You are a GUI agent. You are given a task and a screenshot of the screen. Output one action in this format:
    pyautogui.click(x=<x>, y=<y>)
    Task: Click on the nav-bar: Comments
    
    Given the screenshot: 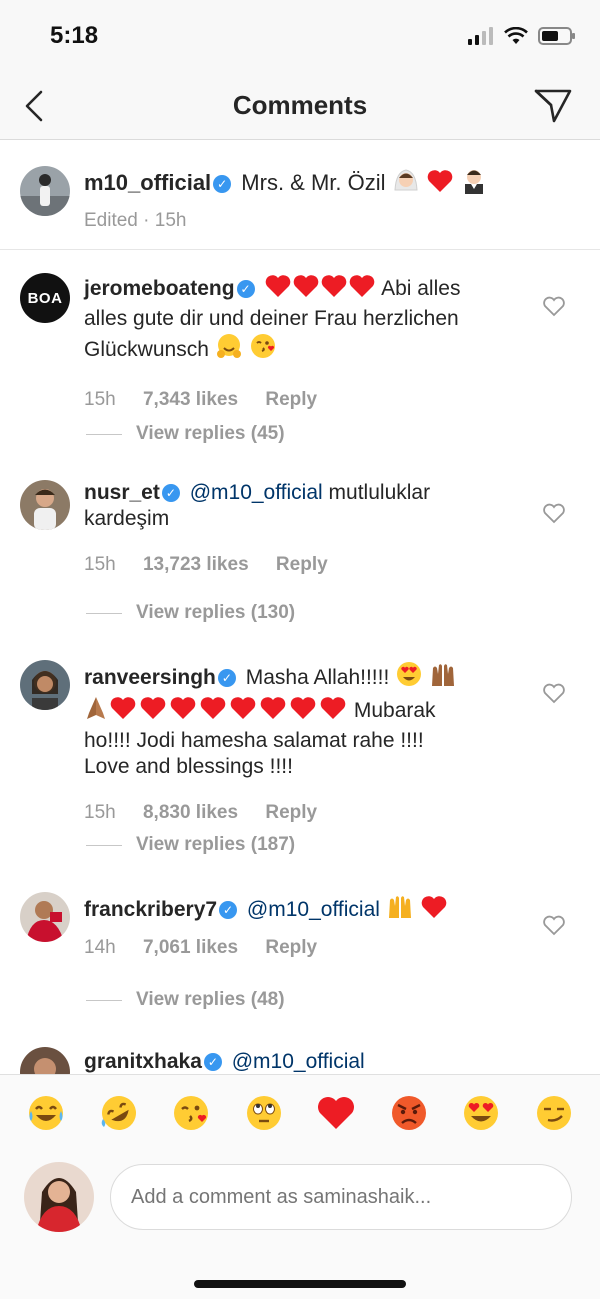 What is the action you would take?
    pyautogui.click(x=300, y=106)
    